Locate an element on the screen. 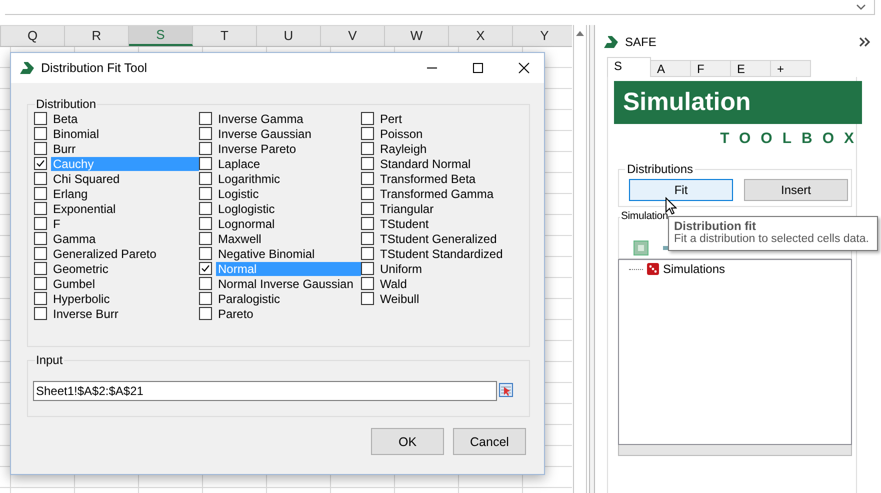 This screenshot has width=881, height=493. option-label: Hyperbolic is located at coordinates (125, 299).